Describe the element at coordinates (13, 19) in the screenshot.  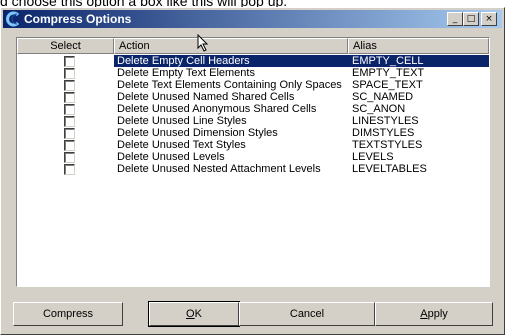
I see `microstation-icon` at that location.